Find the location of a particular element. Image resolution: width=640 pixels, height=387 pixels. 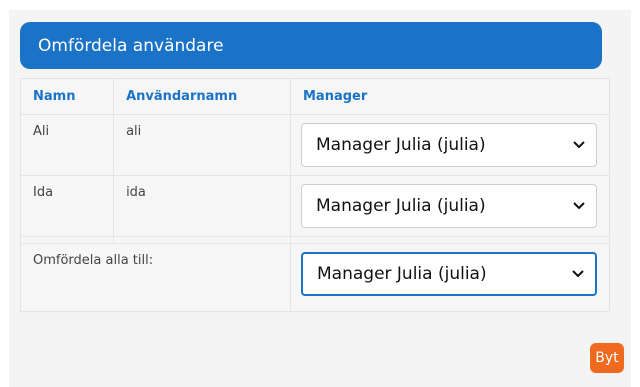

panel-title: Omfördela användare is located at coordinates (131, 45).